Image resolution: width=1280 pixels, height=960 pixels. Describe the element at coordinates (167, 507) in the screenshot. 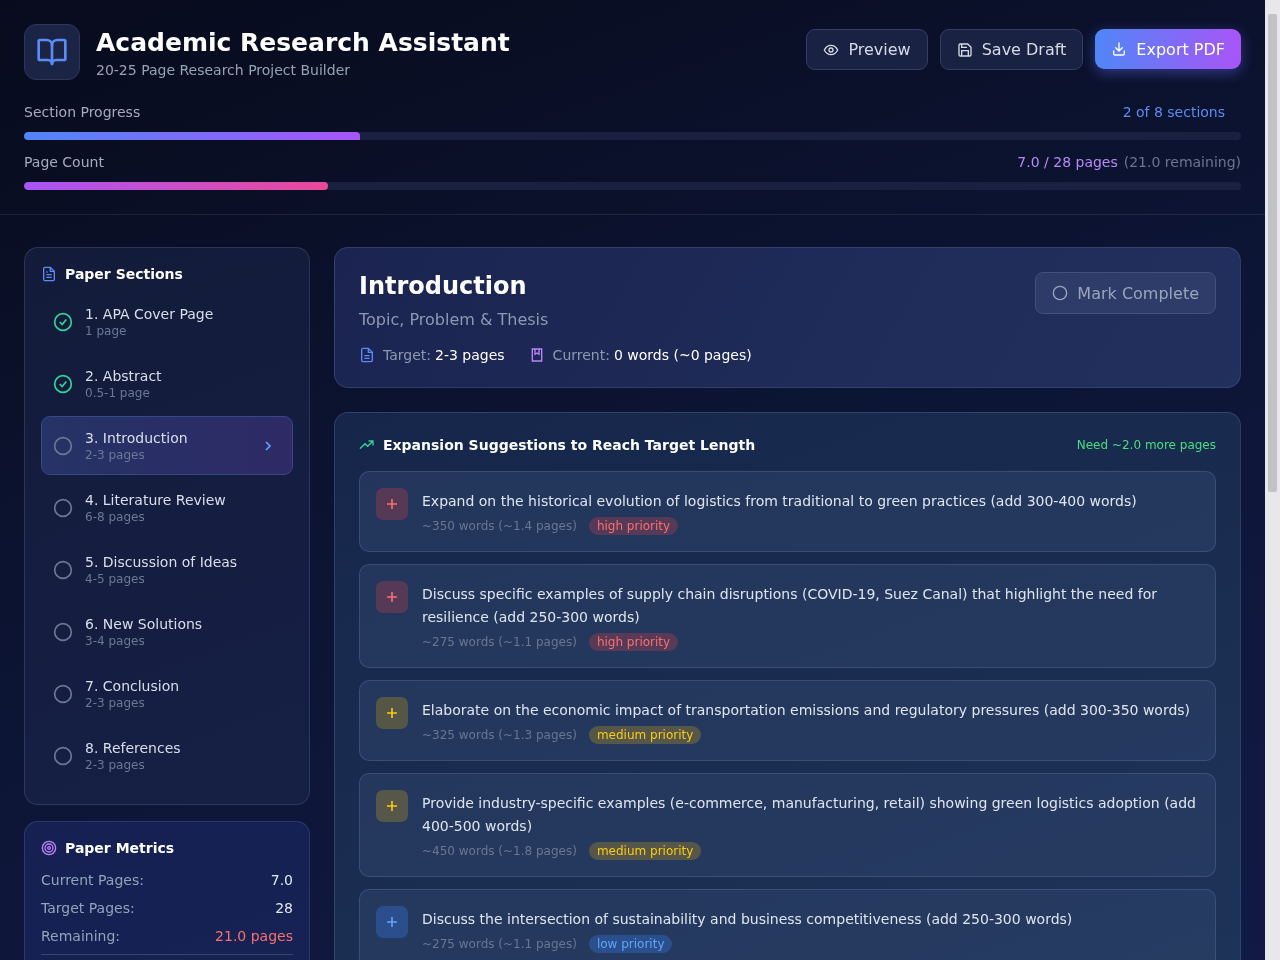

I see `section-item: 4. Literature Review 6-8 pages` at that location.